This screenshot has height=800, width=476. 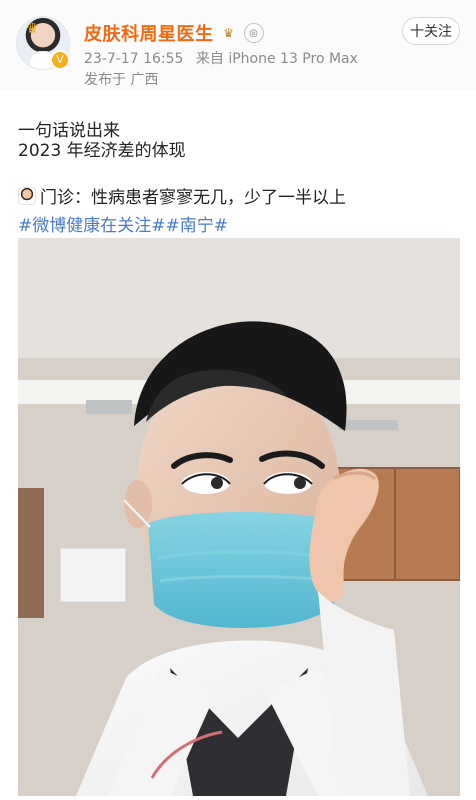 What do you see at coordinates (121, 80) in the screenshot?
I see `location: 发布于 广西` at bounding box center [121, 80].